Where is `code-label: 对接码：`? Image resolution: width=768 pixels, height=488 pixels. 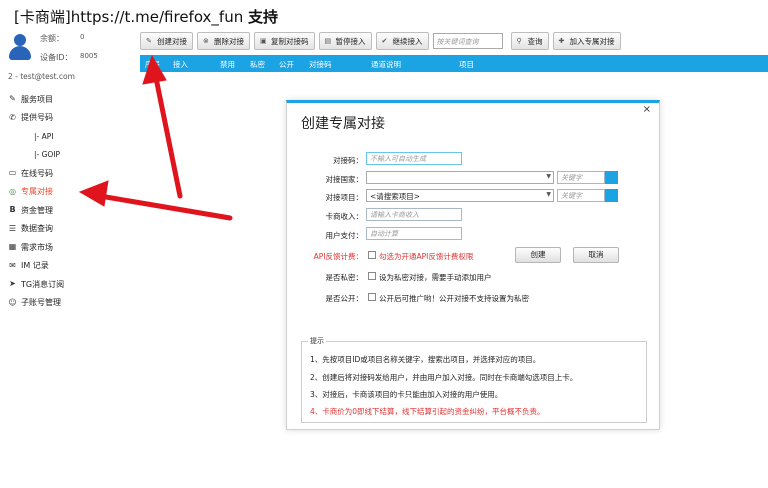
code-label: 对接码： is located at coordinates (348, 160).